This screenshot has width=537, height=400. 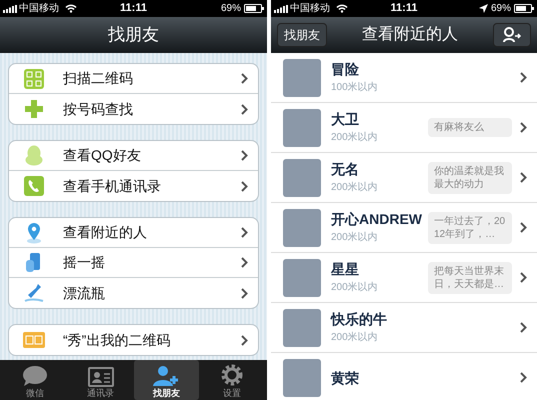 What do you see at coordinates (34, 186) in the screenshot?
I see `phone-icon` at bounding box center [34, 186].